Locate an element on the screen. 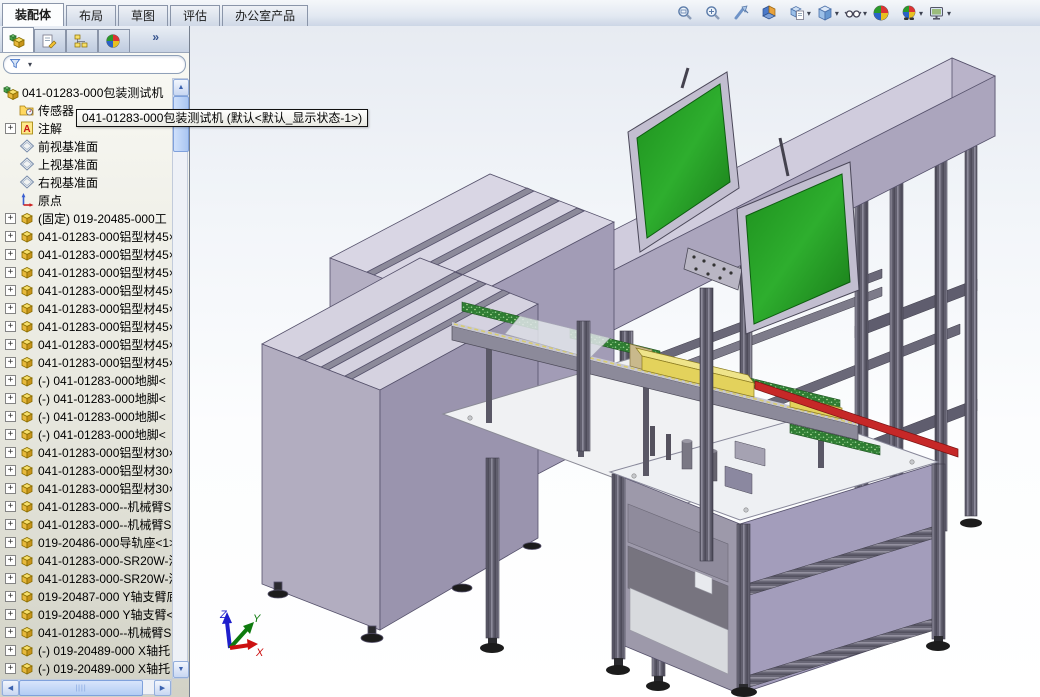 Image resolution: width=1040 pixels, height=697 pixels. displaymanager-tab is located at coordinates (114, 40).